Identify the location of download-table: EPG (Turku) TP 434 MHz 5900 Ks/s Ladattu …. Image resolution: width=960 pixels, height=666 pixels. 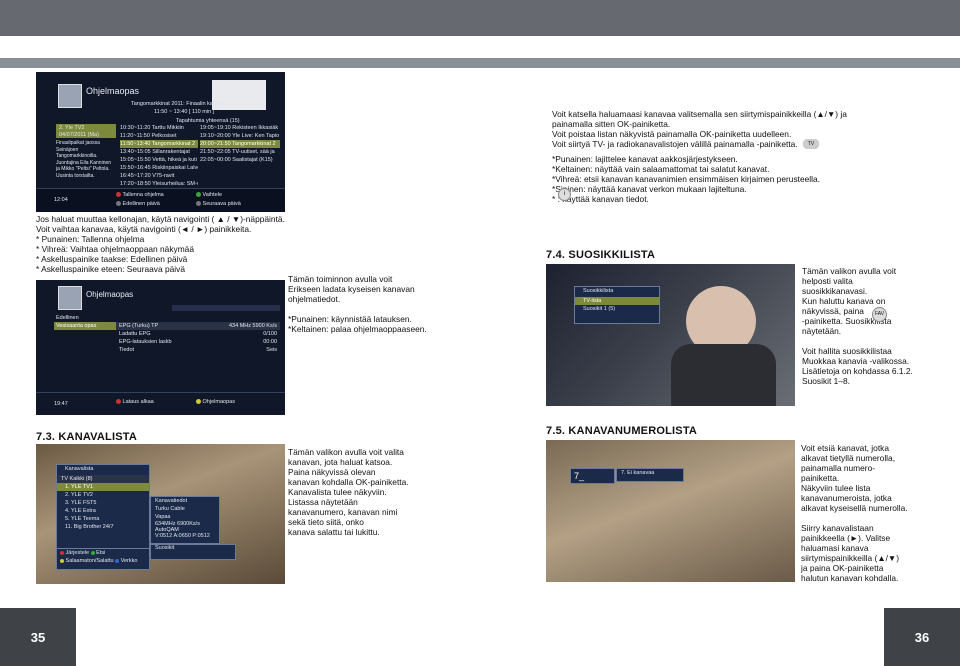
(198, 338).